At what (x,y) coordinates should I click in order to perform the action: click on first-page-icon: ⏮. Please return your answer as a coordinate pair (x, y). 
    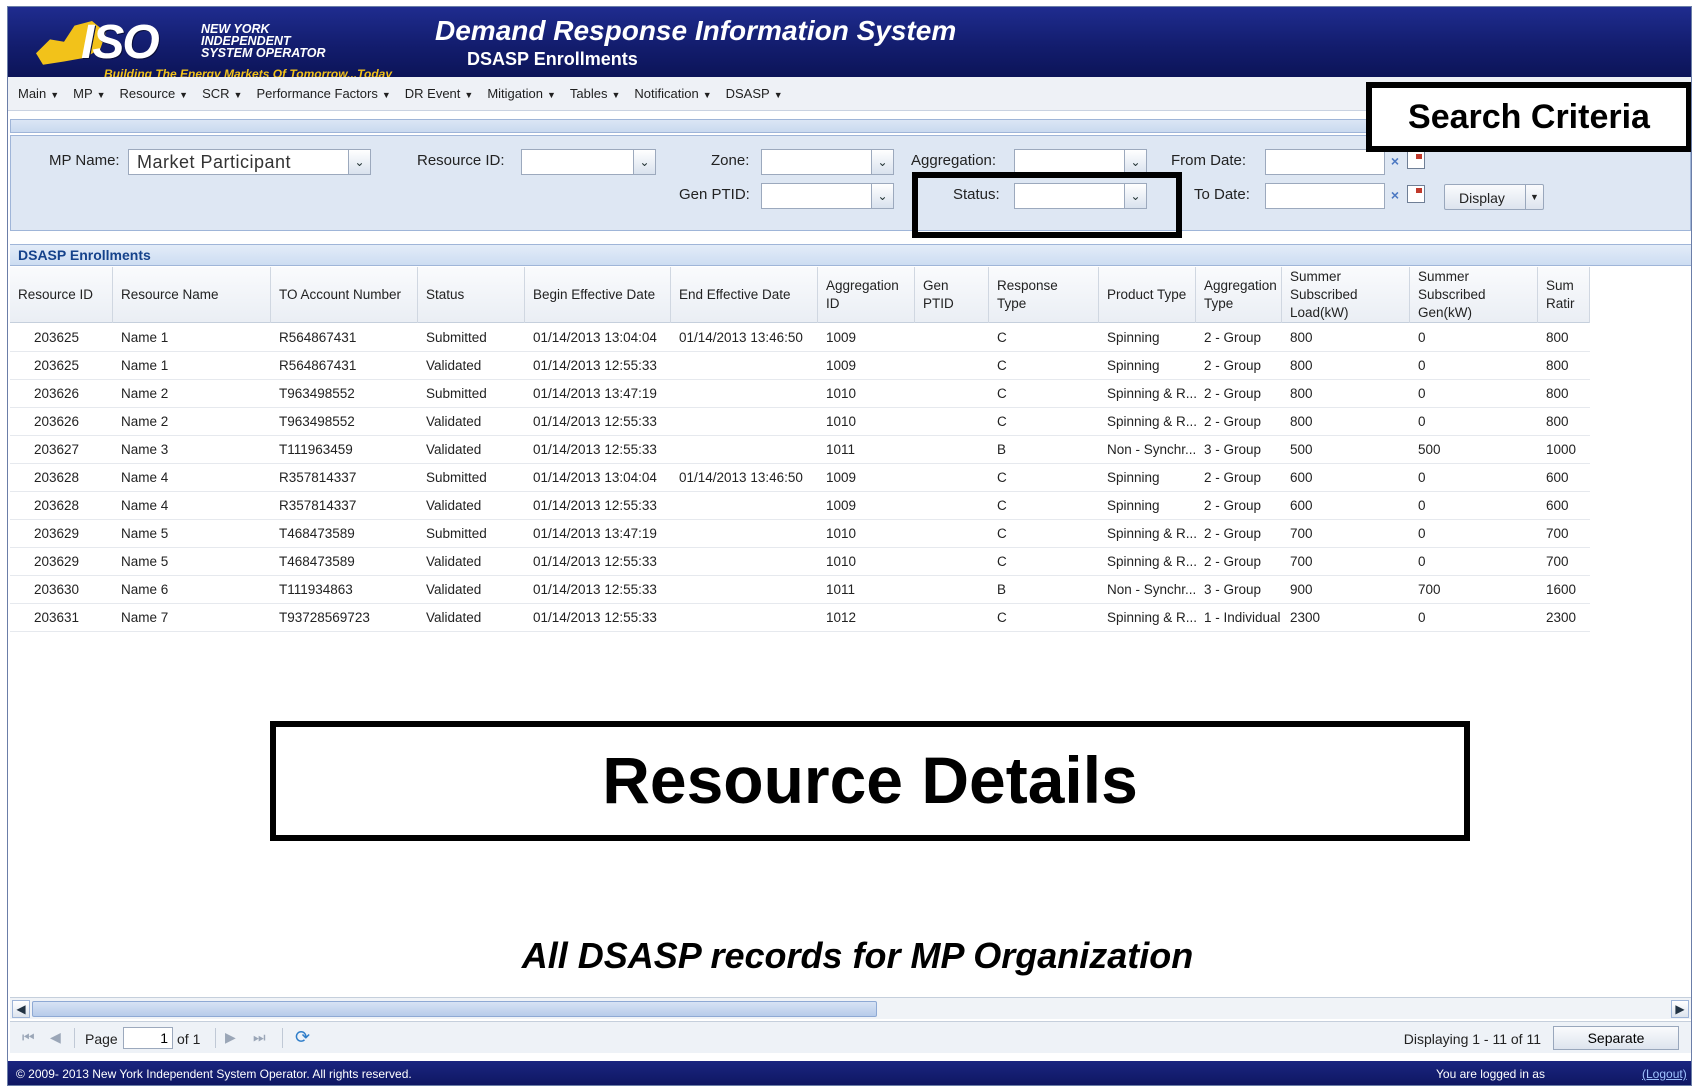
    Looking at the image, I should click on (28, 1037).